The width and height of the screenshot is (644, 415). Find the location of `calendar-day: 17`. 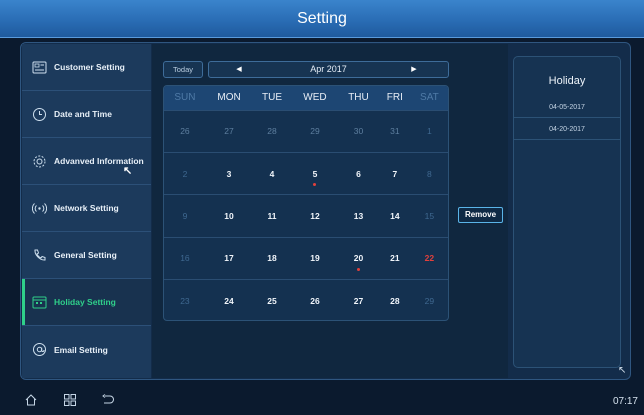

calendar-day: 17 is located at coordinates (229, 258).